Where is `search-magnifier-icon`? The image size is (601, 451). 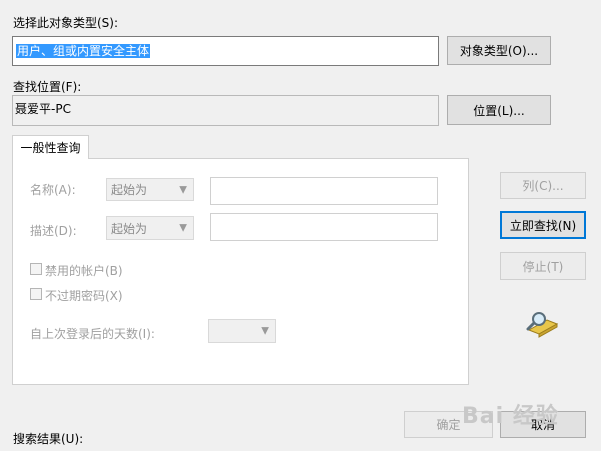
search-magnifier-icon is located at coordinates (543, 323).